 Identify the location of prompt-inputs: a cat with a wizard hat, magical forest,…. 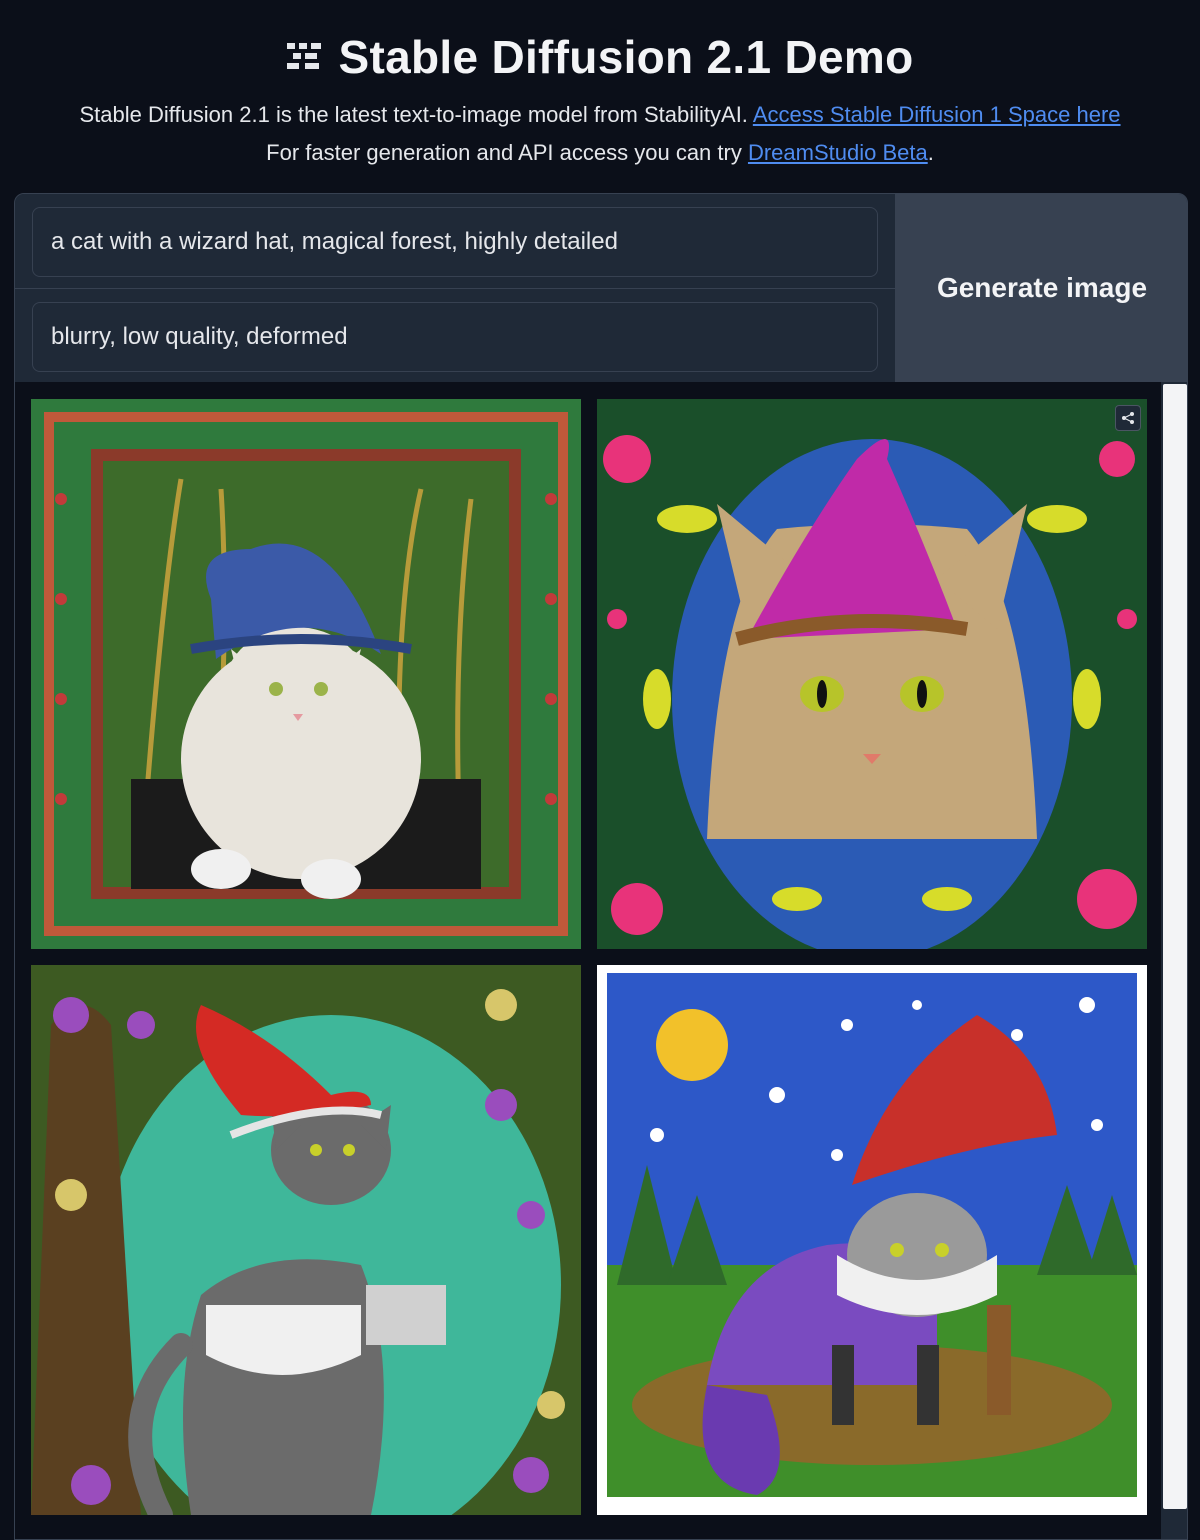
(455, 288).